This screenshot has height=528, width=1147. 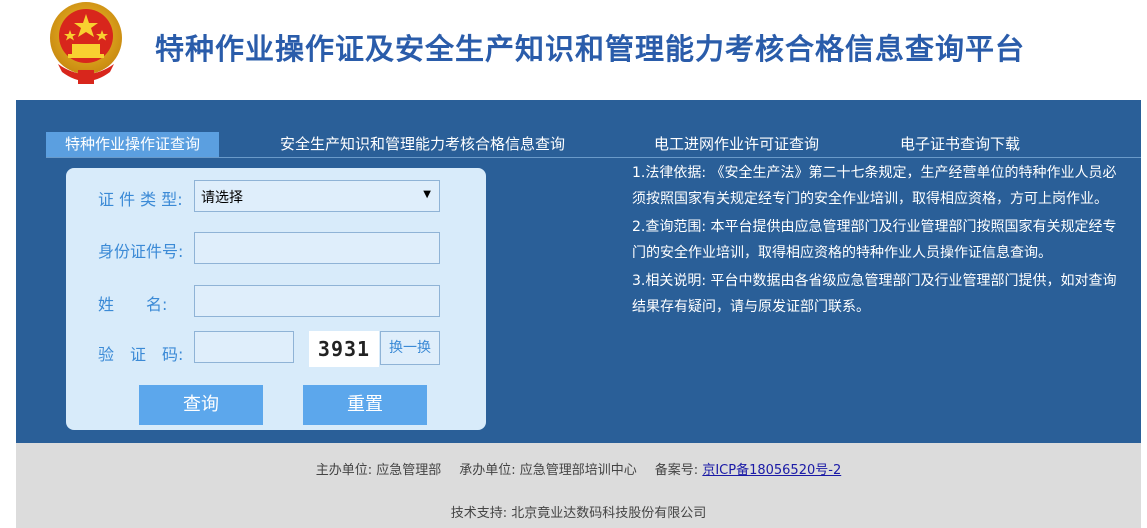 What do you see at coordinates (317, 196) in the screenshot?
I see `cert-type-select: 请选择 ▼` at bounding box center [317, 196].